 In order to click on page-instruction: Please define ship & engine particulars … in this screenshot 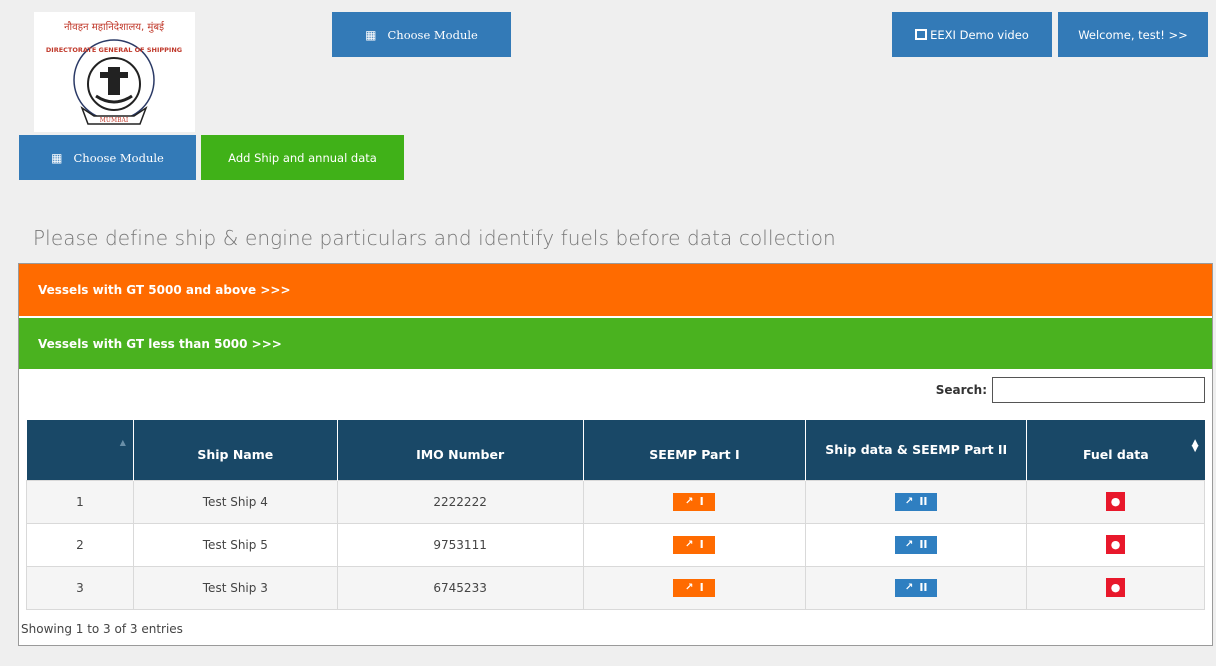, I will do `click(434, 238)`.